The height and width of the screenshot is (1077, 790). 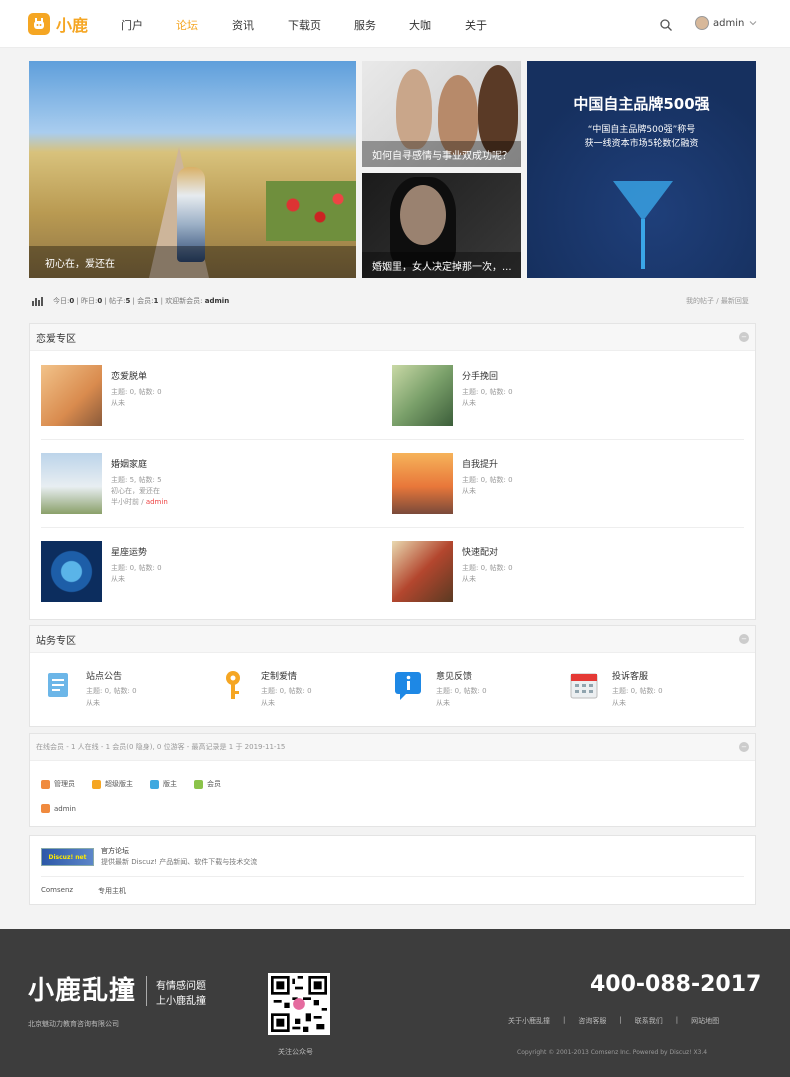 What do you see at coordinates (243, 25) in the screenshot?
I see `nav-news: 资讯` at bounding box center [243, 25].